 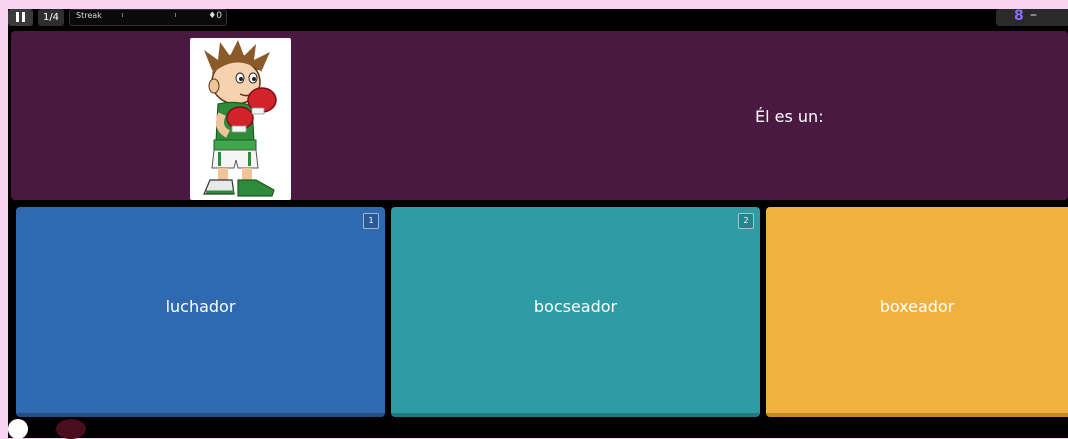 I want to click on answer-option-3: boxeador, so click(x=917, y=312).